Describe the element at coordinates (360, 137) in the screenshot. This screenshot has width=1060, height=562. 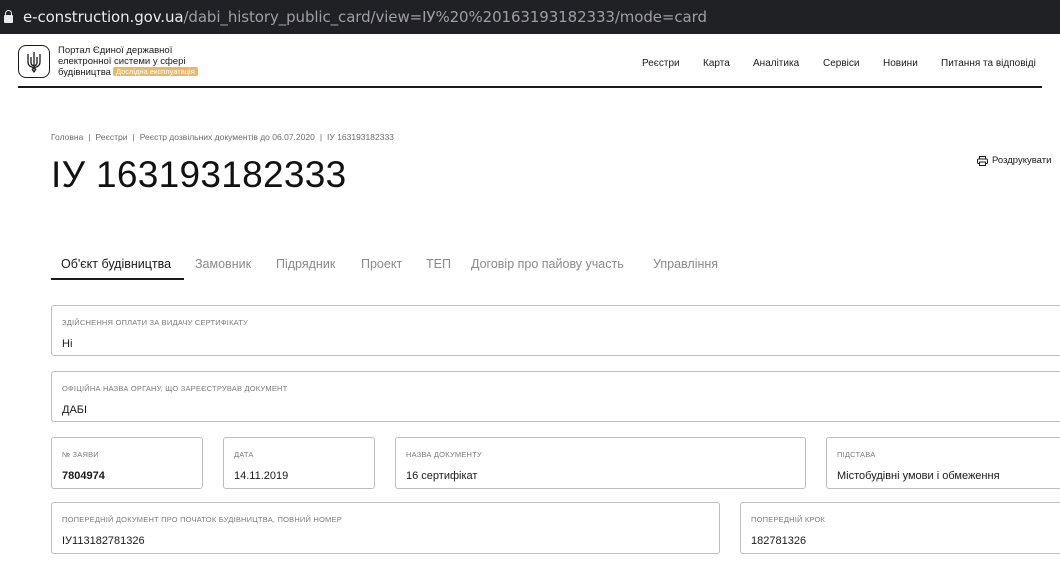
I see `breadcrumb-current: ІУ 163193182333` at that location.